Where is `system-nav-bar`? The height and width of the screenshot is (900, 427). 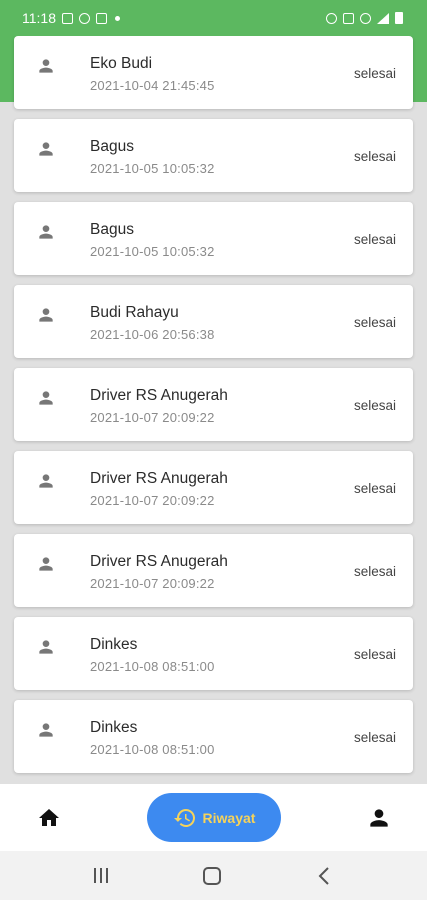 system-nav-bar is located at coordinates (213, 875).